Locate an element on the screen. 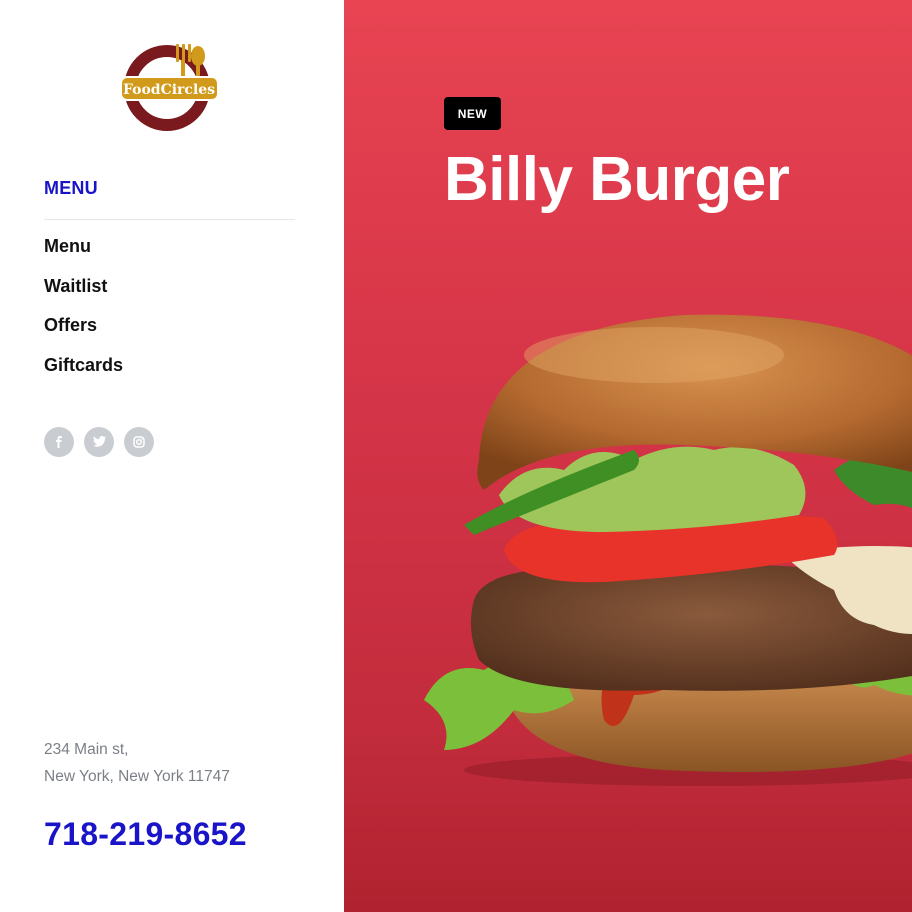 The width and height of the screenshot is (912, 912). address: 234 Main st, New York, New York 11747 is located at coordinates (137, 763).